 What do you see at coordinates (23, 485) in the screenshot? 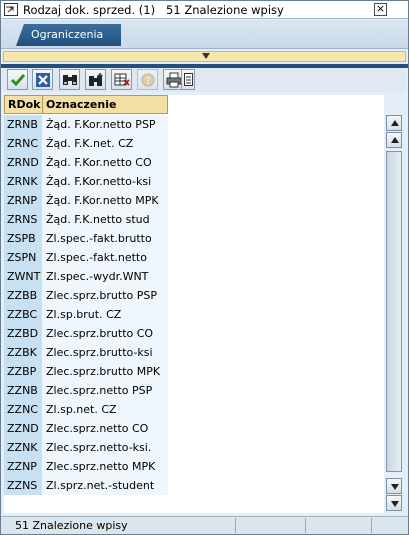
I see `cell-rdok: ZZNS` at bounding box center [23, 485].